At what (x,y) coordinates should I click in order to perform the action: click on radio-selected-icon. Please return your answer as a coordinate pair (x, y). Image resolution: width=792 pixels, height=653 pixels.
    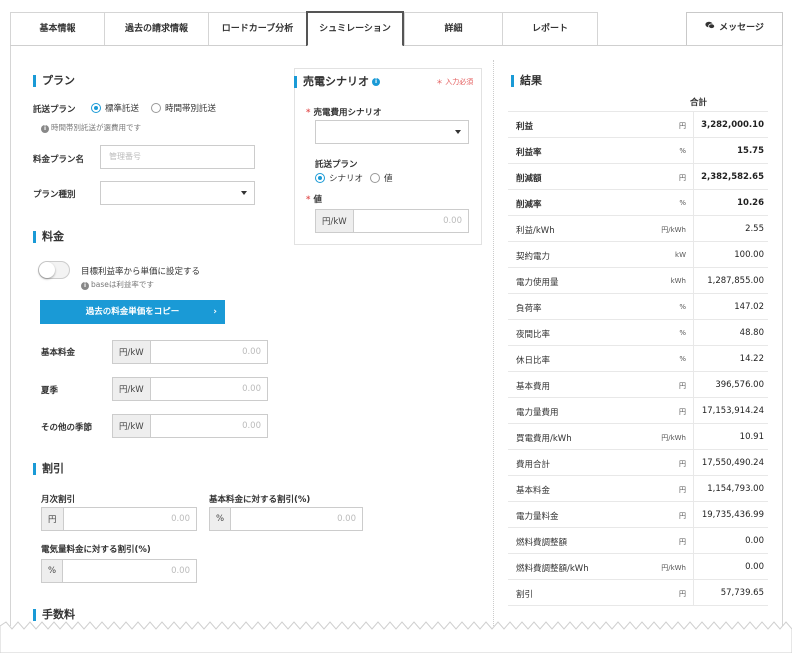
    Looking at the image, I should click on (96, 108).